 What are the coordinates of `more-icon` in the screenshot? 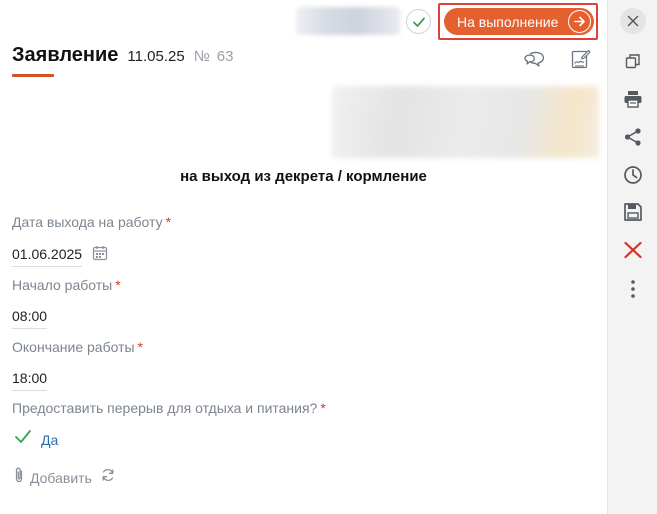 It's located at (633, 289).